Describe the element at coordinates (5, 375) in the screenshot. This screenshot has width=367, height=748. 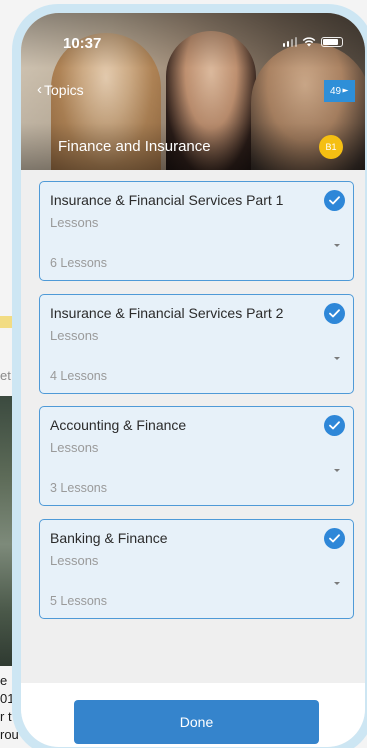
I see `background-word: et` at that location.